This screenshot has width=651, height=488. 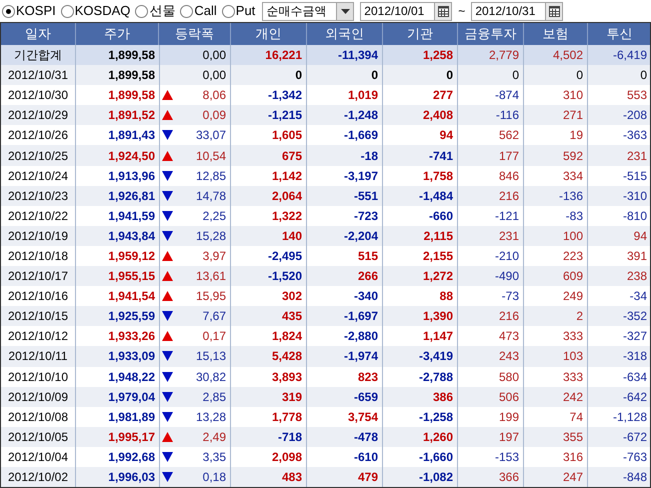 What do you see at coordinates (406, 11) in the screenshot?
I see `date-from-field: 2012/10/01` at bounding box center [406, 11].